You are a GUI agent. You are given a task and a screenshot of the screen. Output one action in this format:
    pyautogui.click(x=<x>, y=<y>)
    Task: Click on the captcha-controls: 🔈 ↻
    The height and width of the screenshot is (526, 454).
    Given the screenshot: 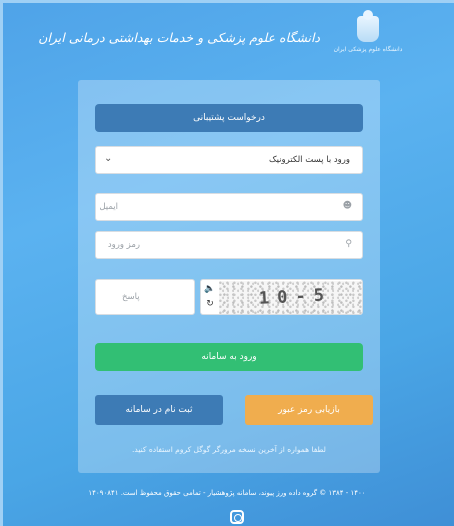 What is the action you would take?
    pyautogui.click(x=210, y=297)
    